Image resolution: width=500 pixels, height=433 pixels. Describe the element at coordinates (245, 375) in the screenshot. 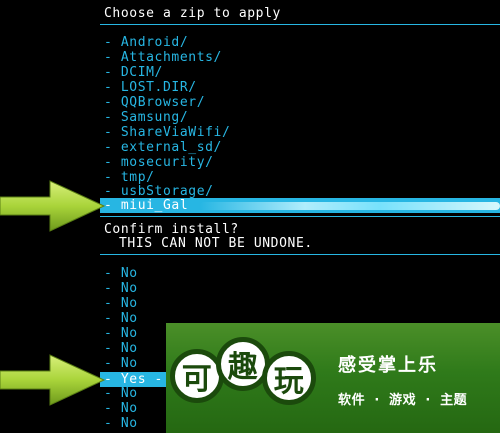

I see `brand-logo: 可 趣 玩` at that location.